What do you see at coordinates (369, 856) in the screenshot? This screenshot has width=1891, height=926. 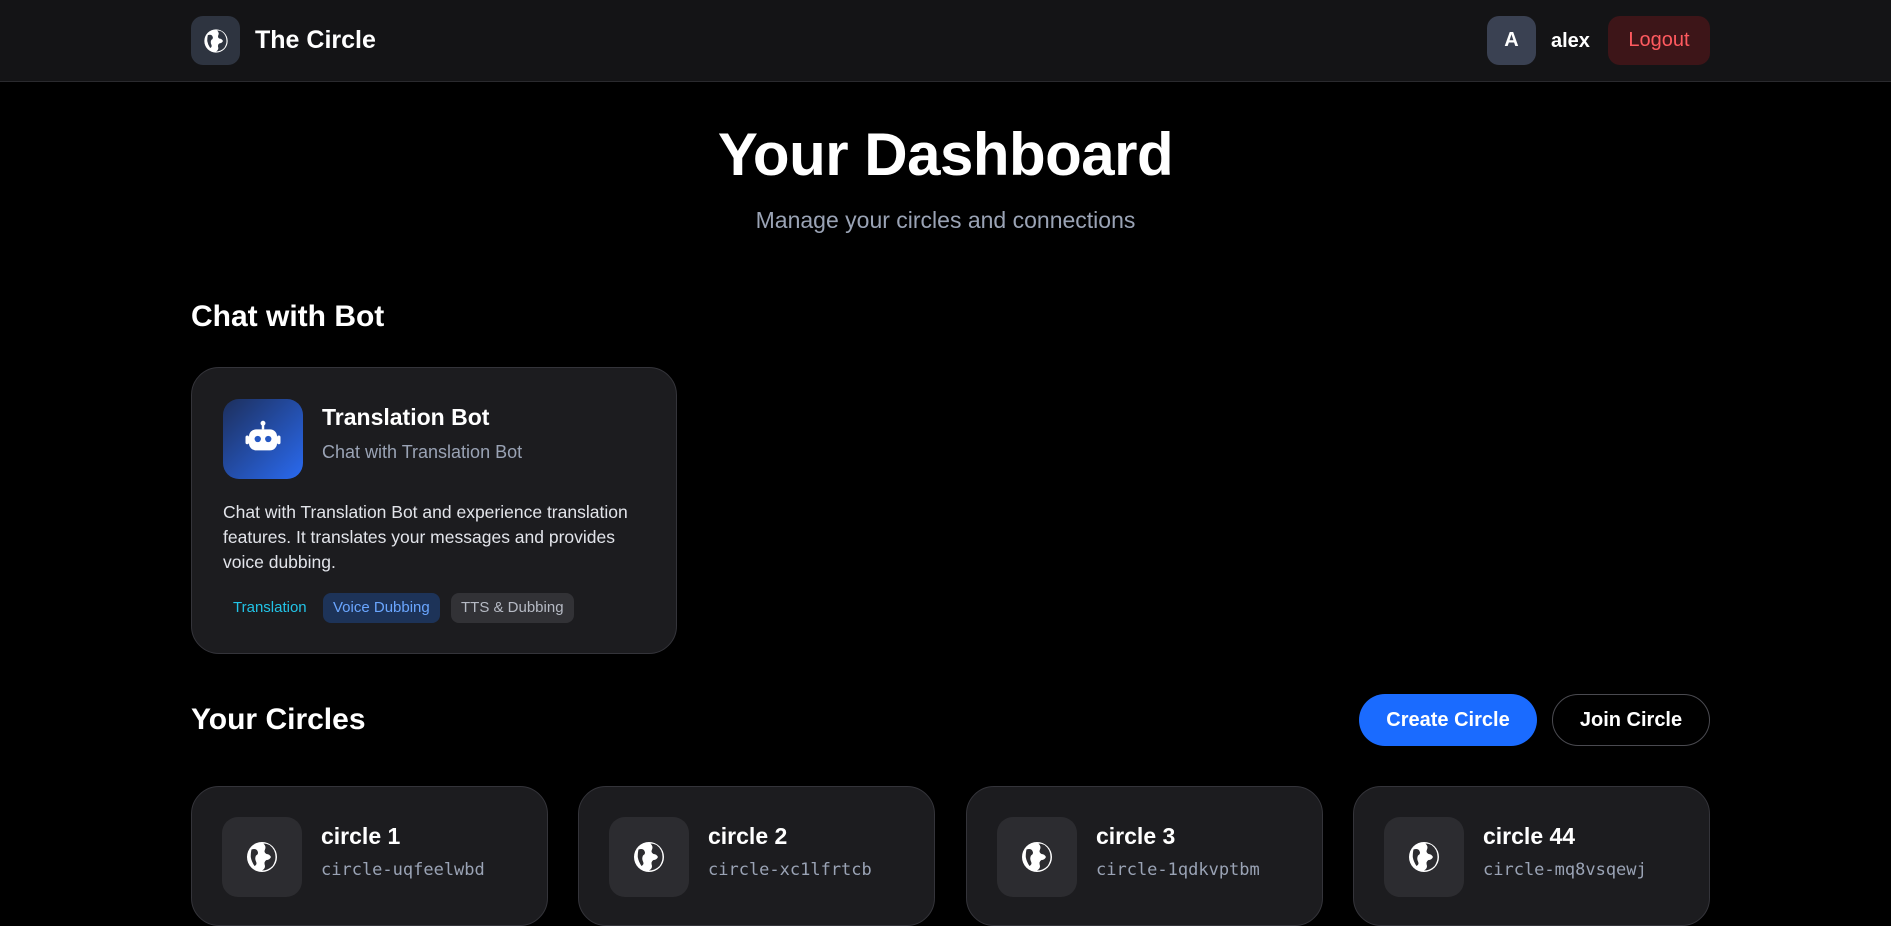 I see `circle-card: circle 1 circle-uqfeelwbd` at bounding box center [369, 856].